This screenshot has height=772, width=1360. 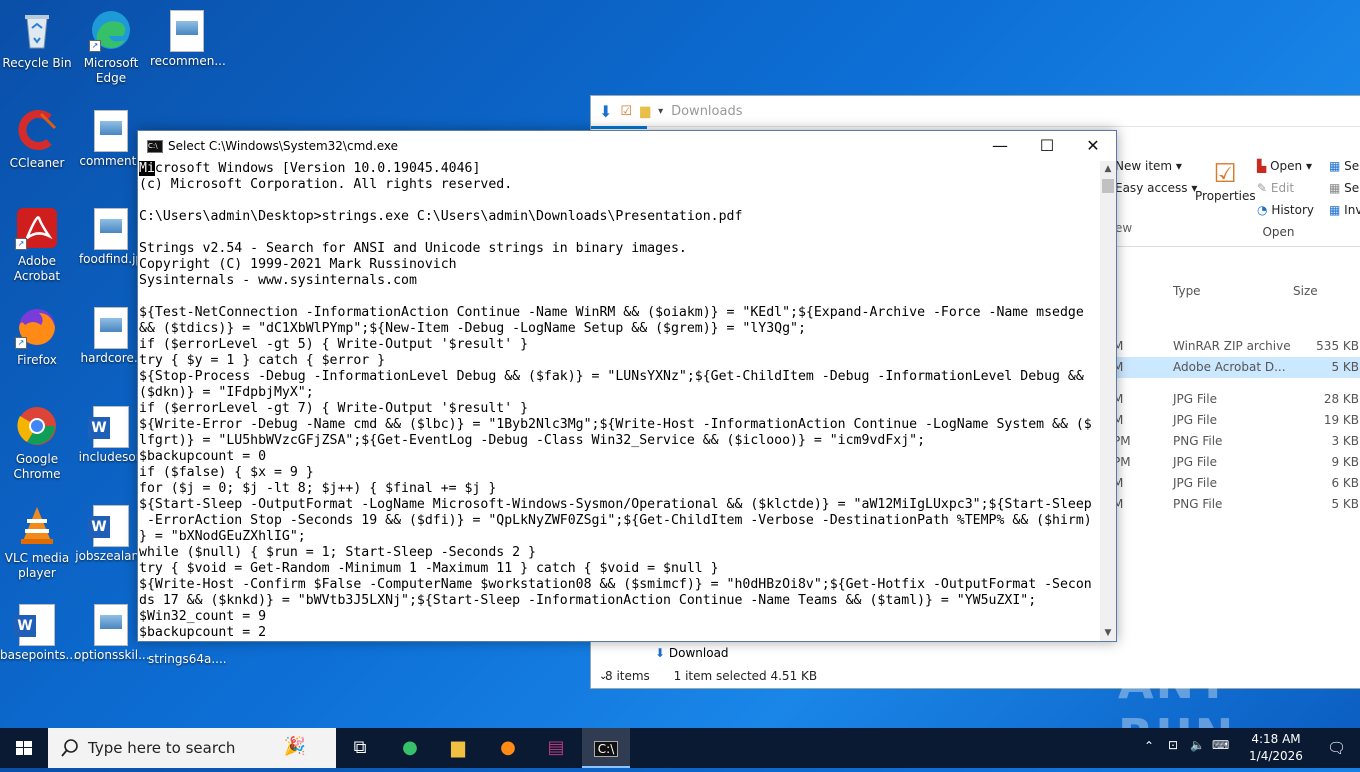 What do you see at coordinates (1235, 483) in the screenshot?
I see `file-row: M JPG File 6 KB` at bounding box center [1235, 483].